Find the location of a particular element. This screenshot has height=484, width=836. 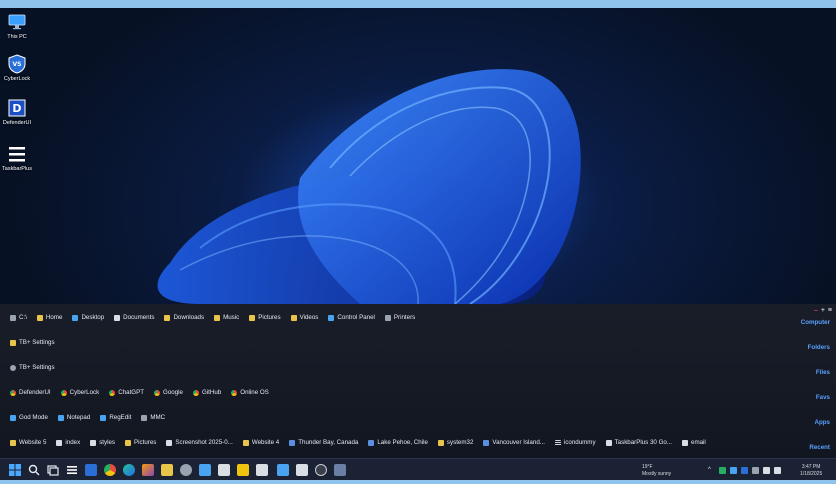

category-files: Files is located at coordinates (823, 372).